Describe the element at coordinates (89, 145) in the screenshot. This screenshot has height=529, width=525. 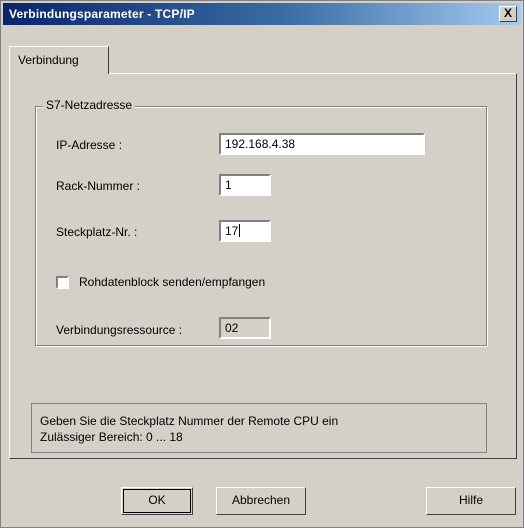
I see `ip-address-label: IP-Adresse :` at that location.